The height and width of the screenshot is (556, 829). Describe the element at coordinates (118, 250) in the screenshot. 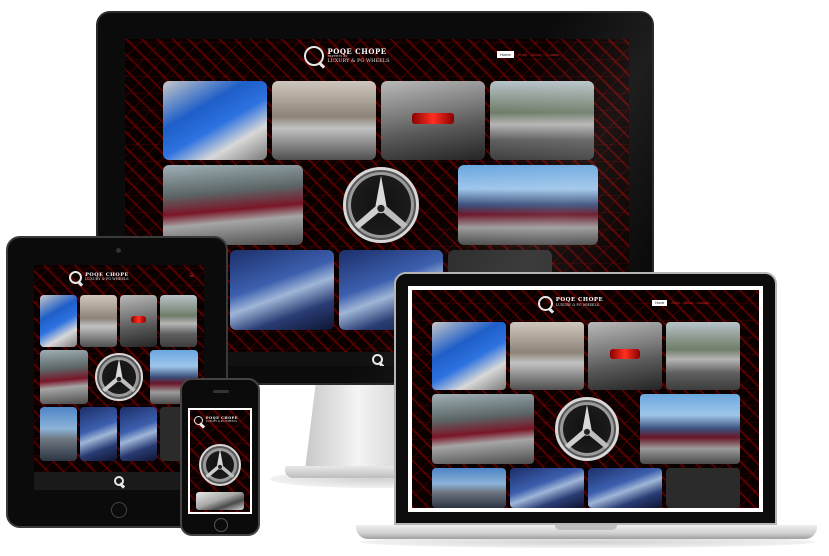

I see `tablet-camera` at that location.